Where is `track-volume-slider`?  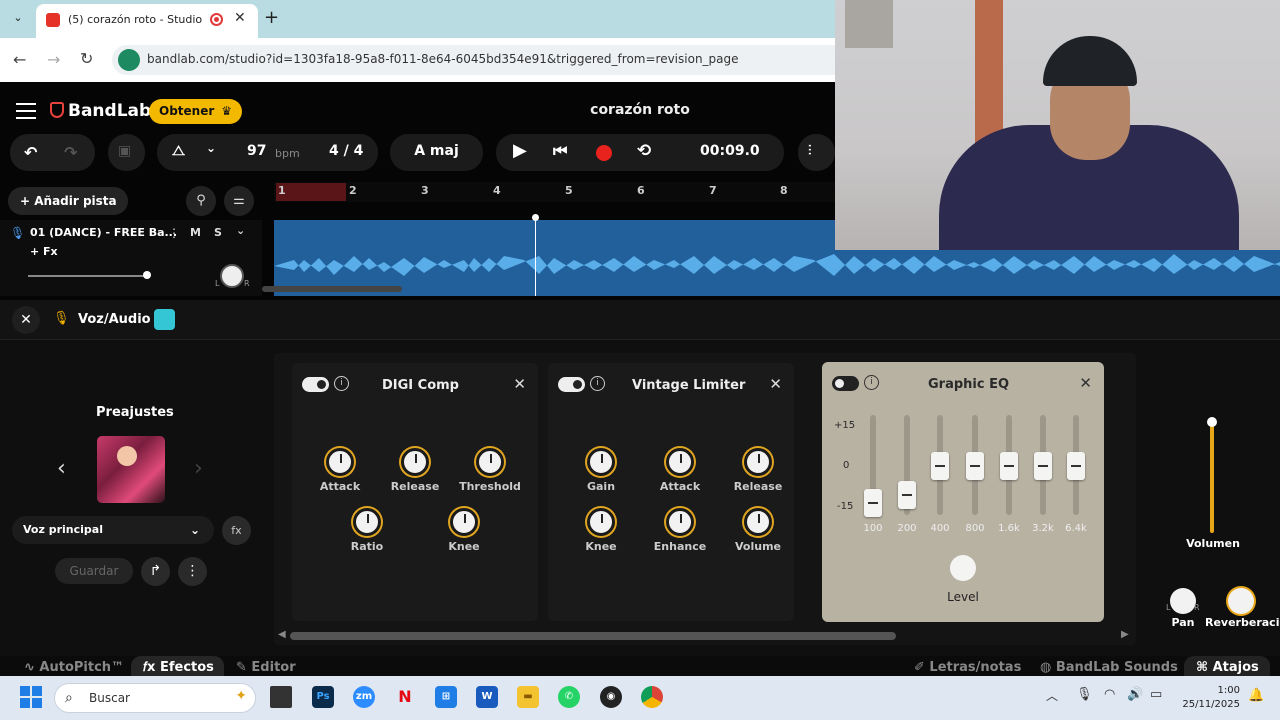
track-volume-slider is located at coordinates (87, 276).